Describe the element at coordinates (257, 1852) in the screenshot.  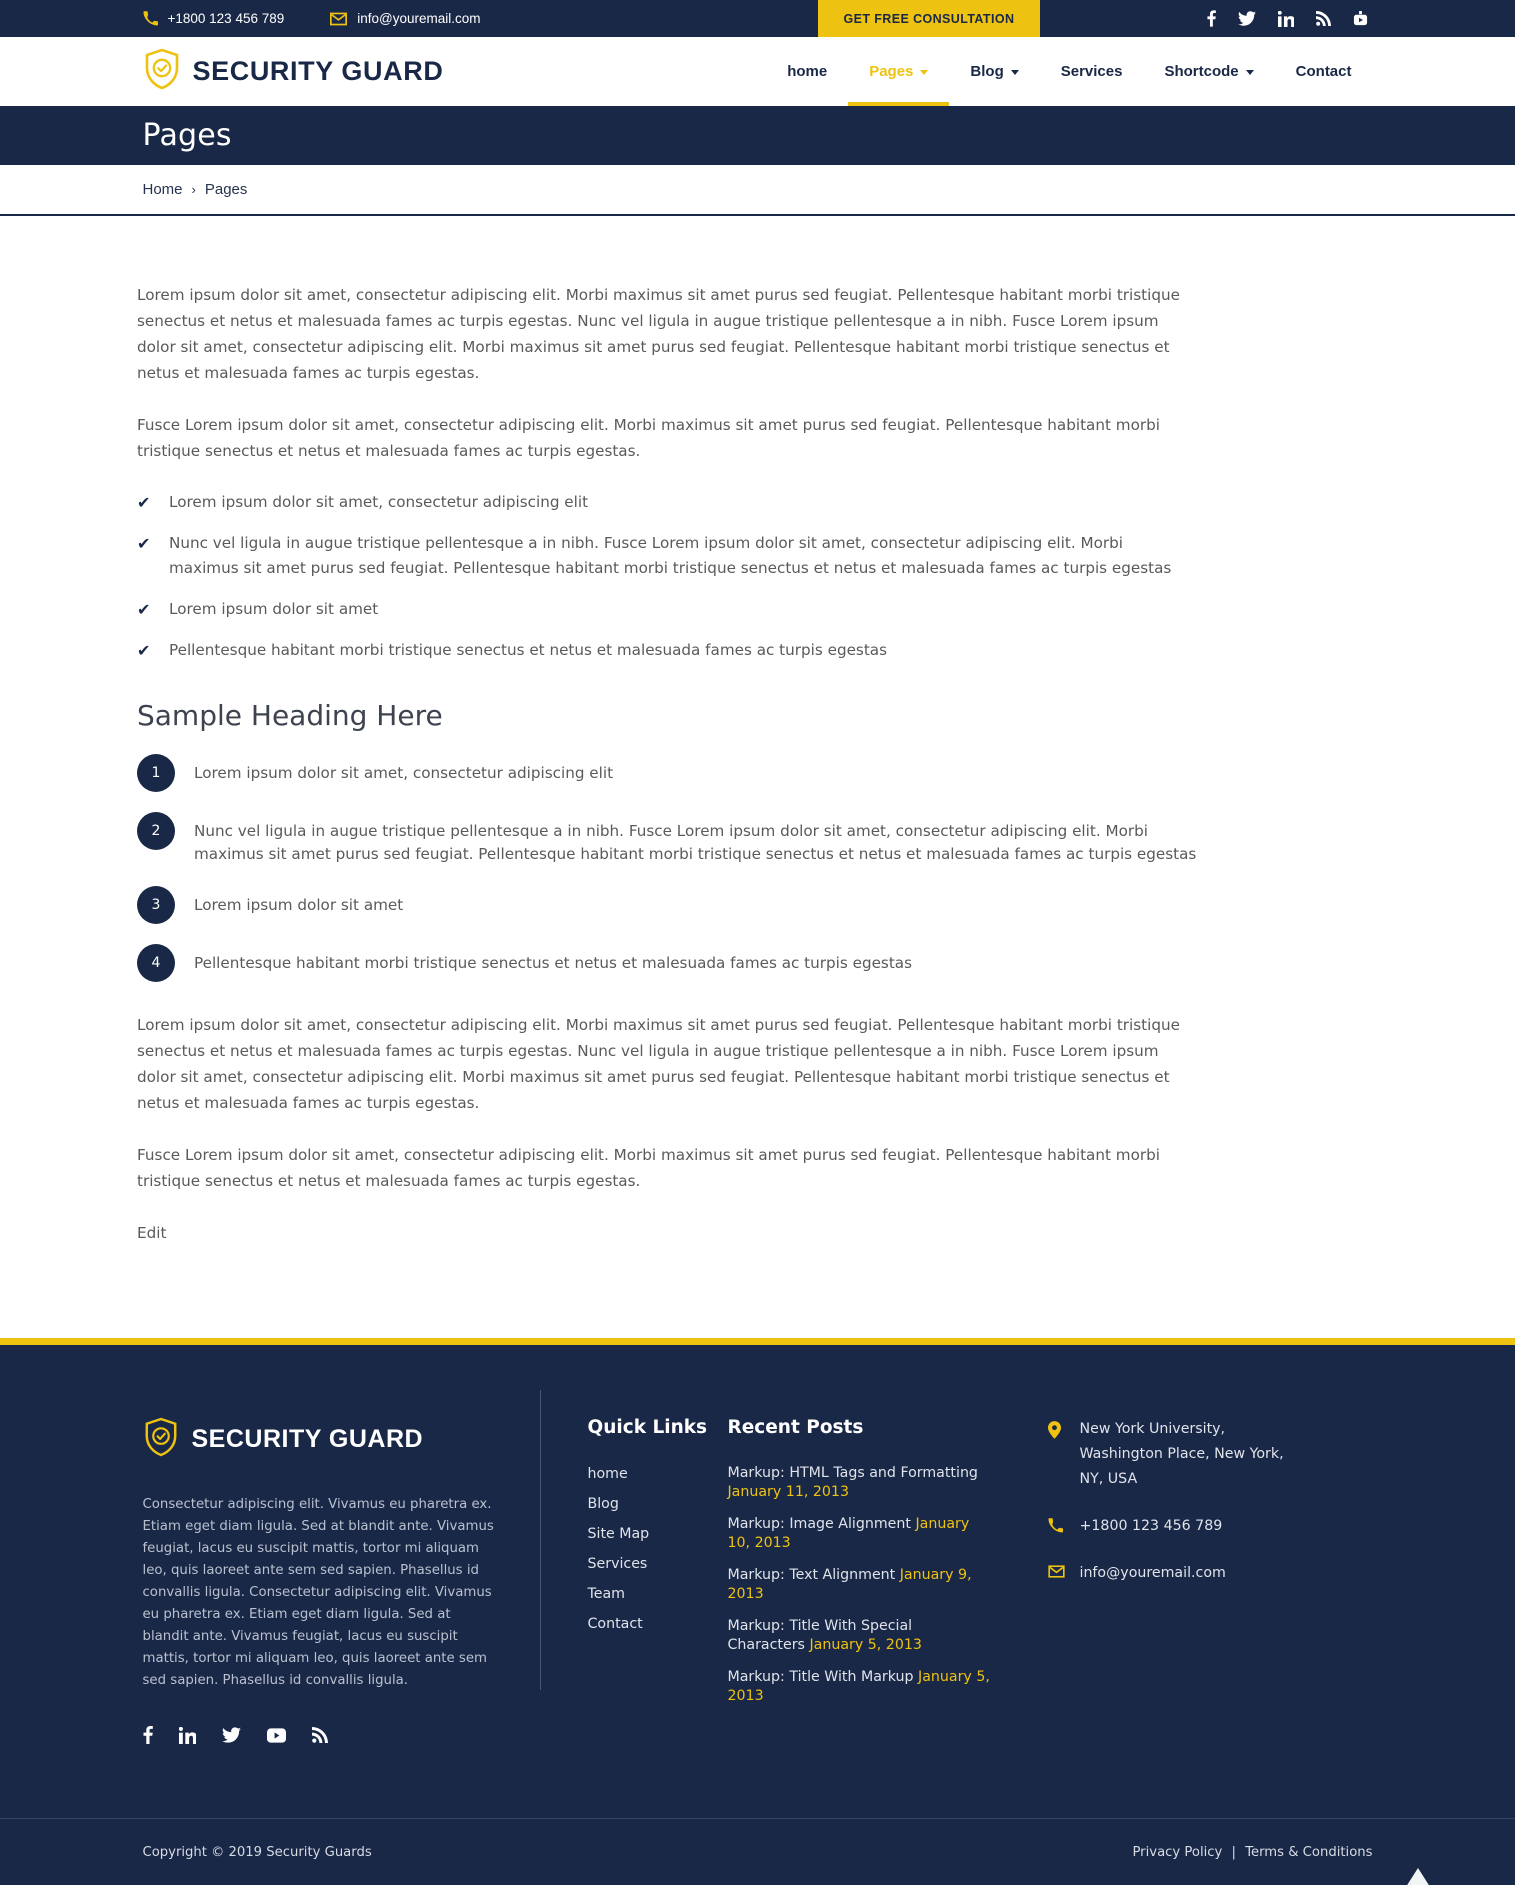
I see `copyright-text: Copyright © 2019 Security Guards` at that location.